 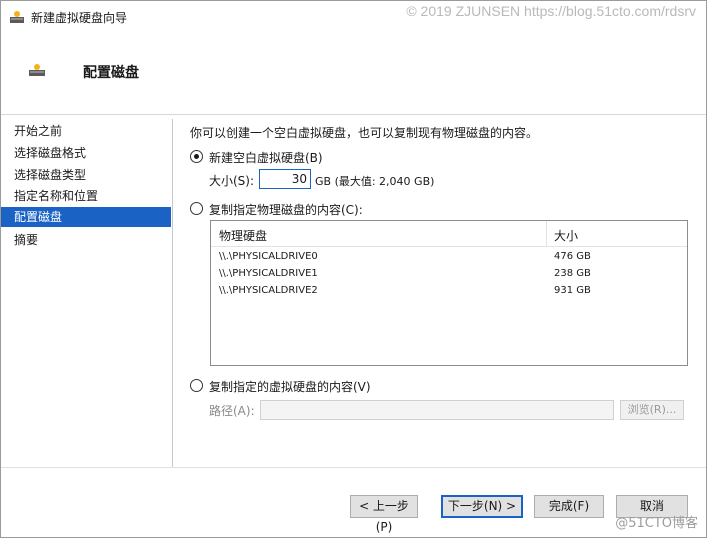 What do you see at coordinates (232, 181) in the screenshot?
I see `size-label: 大小(S):` at bounding box center [232, 181].